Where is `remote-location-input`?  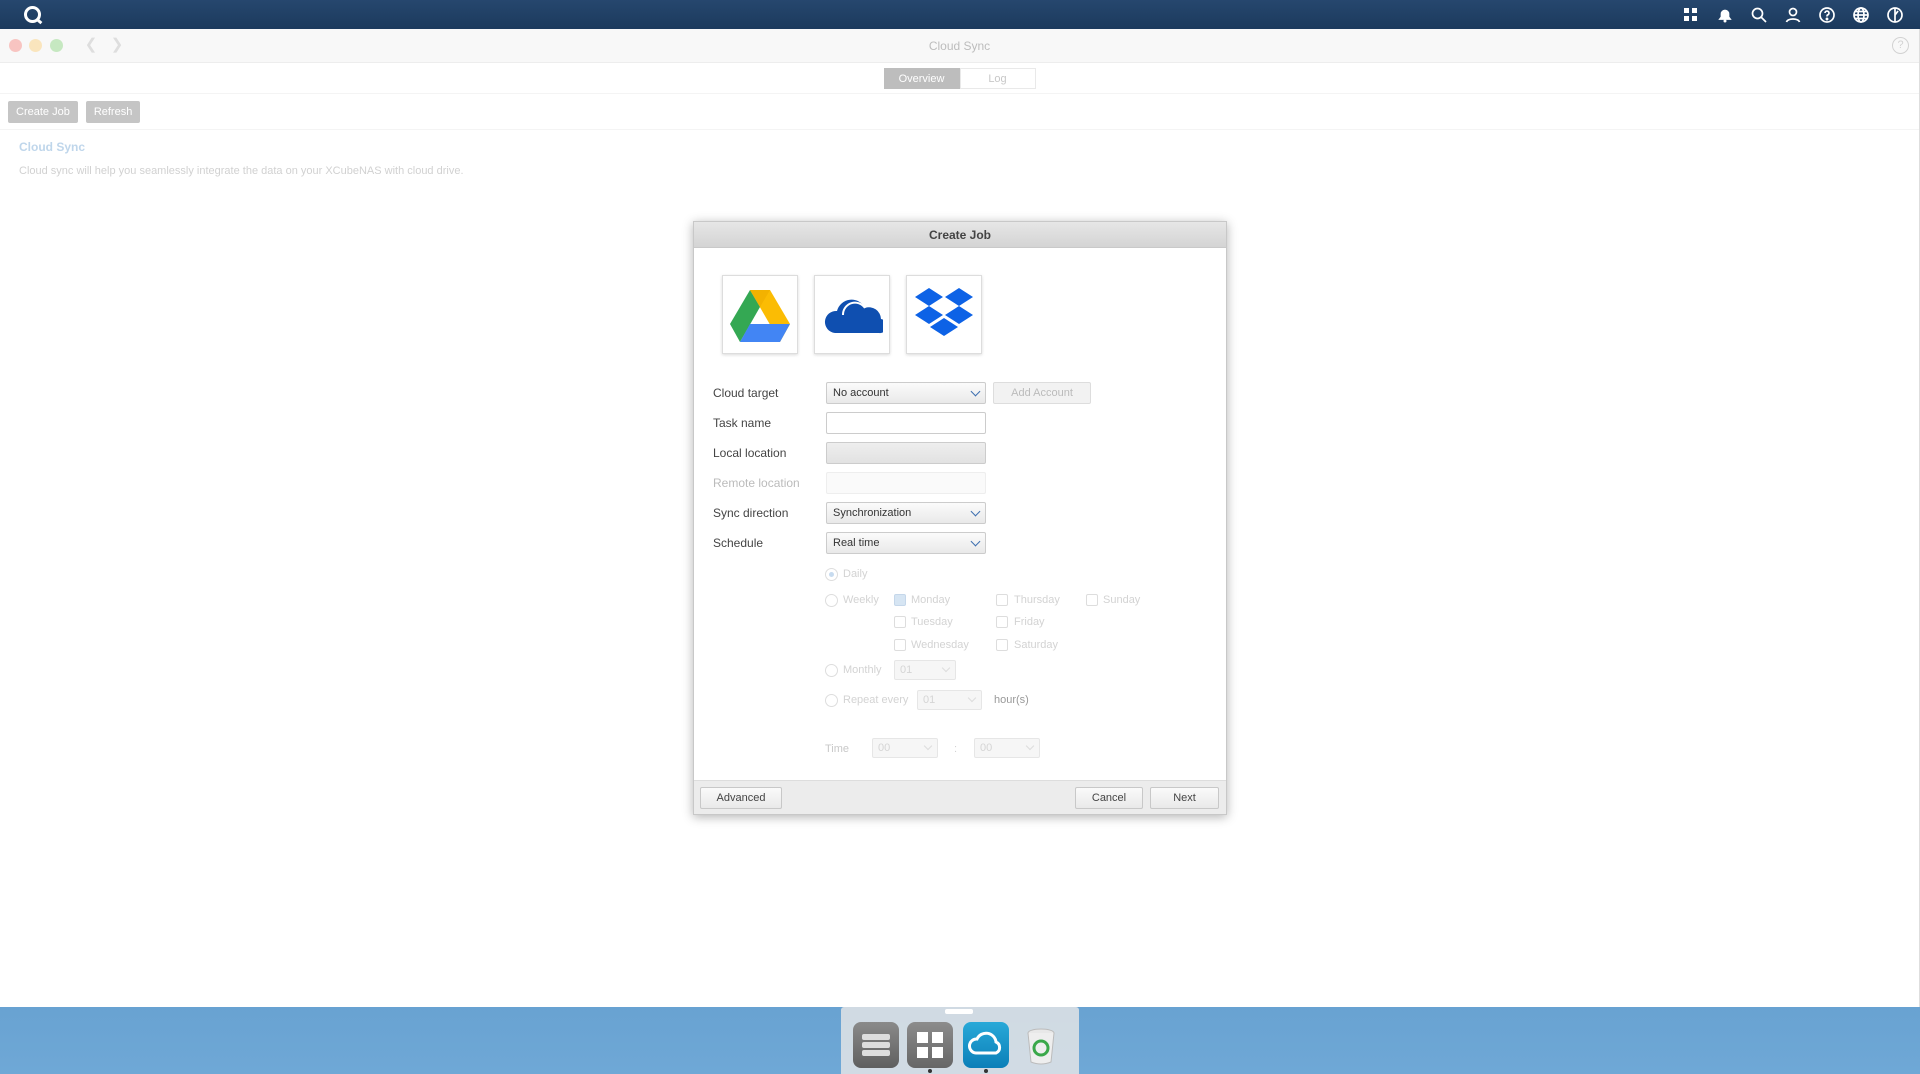
remote-location-input is located at coordinates (906, 483).